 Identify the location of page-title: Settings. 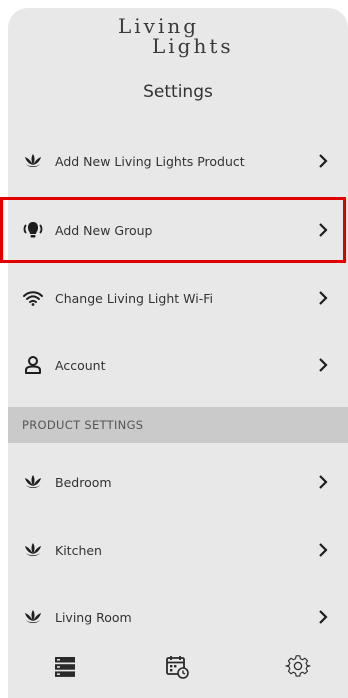
(178, 92).